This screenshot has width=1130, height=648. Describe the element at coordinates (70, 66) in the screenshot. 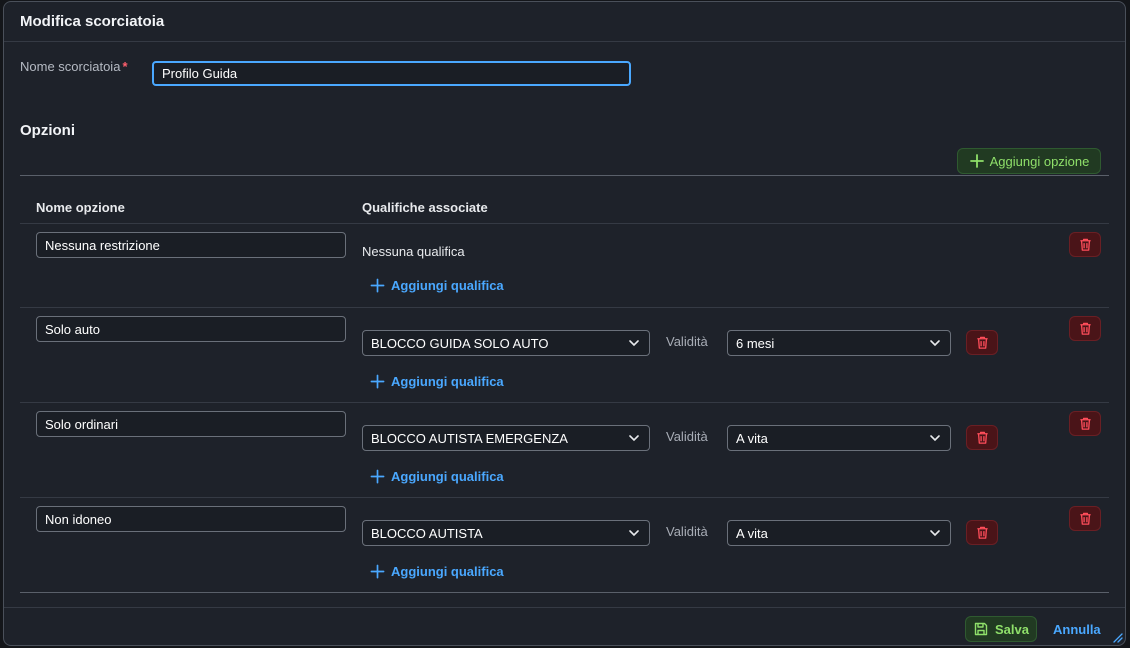

I see `shortcut-name-label-text: Nome scorciatoia` at that location.